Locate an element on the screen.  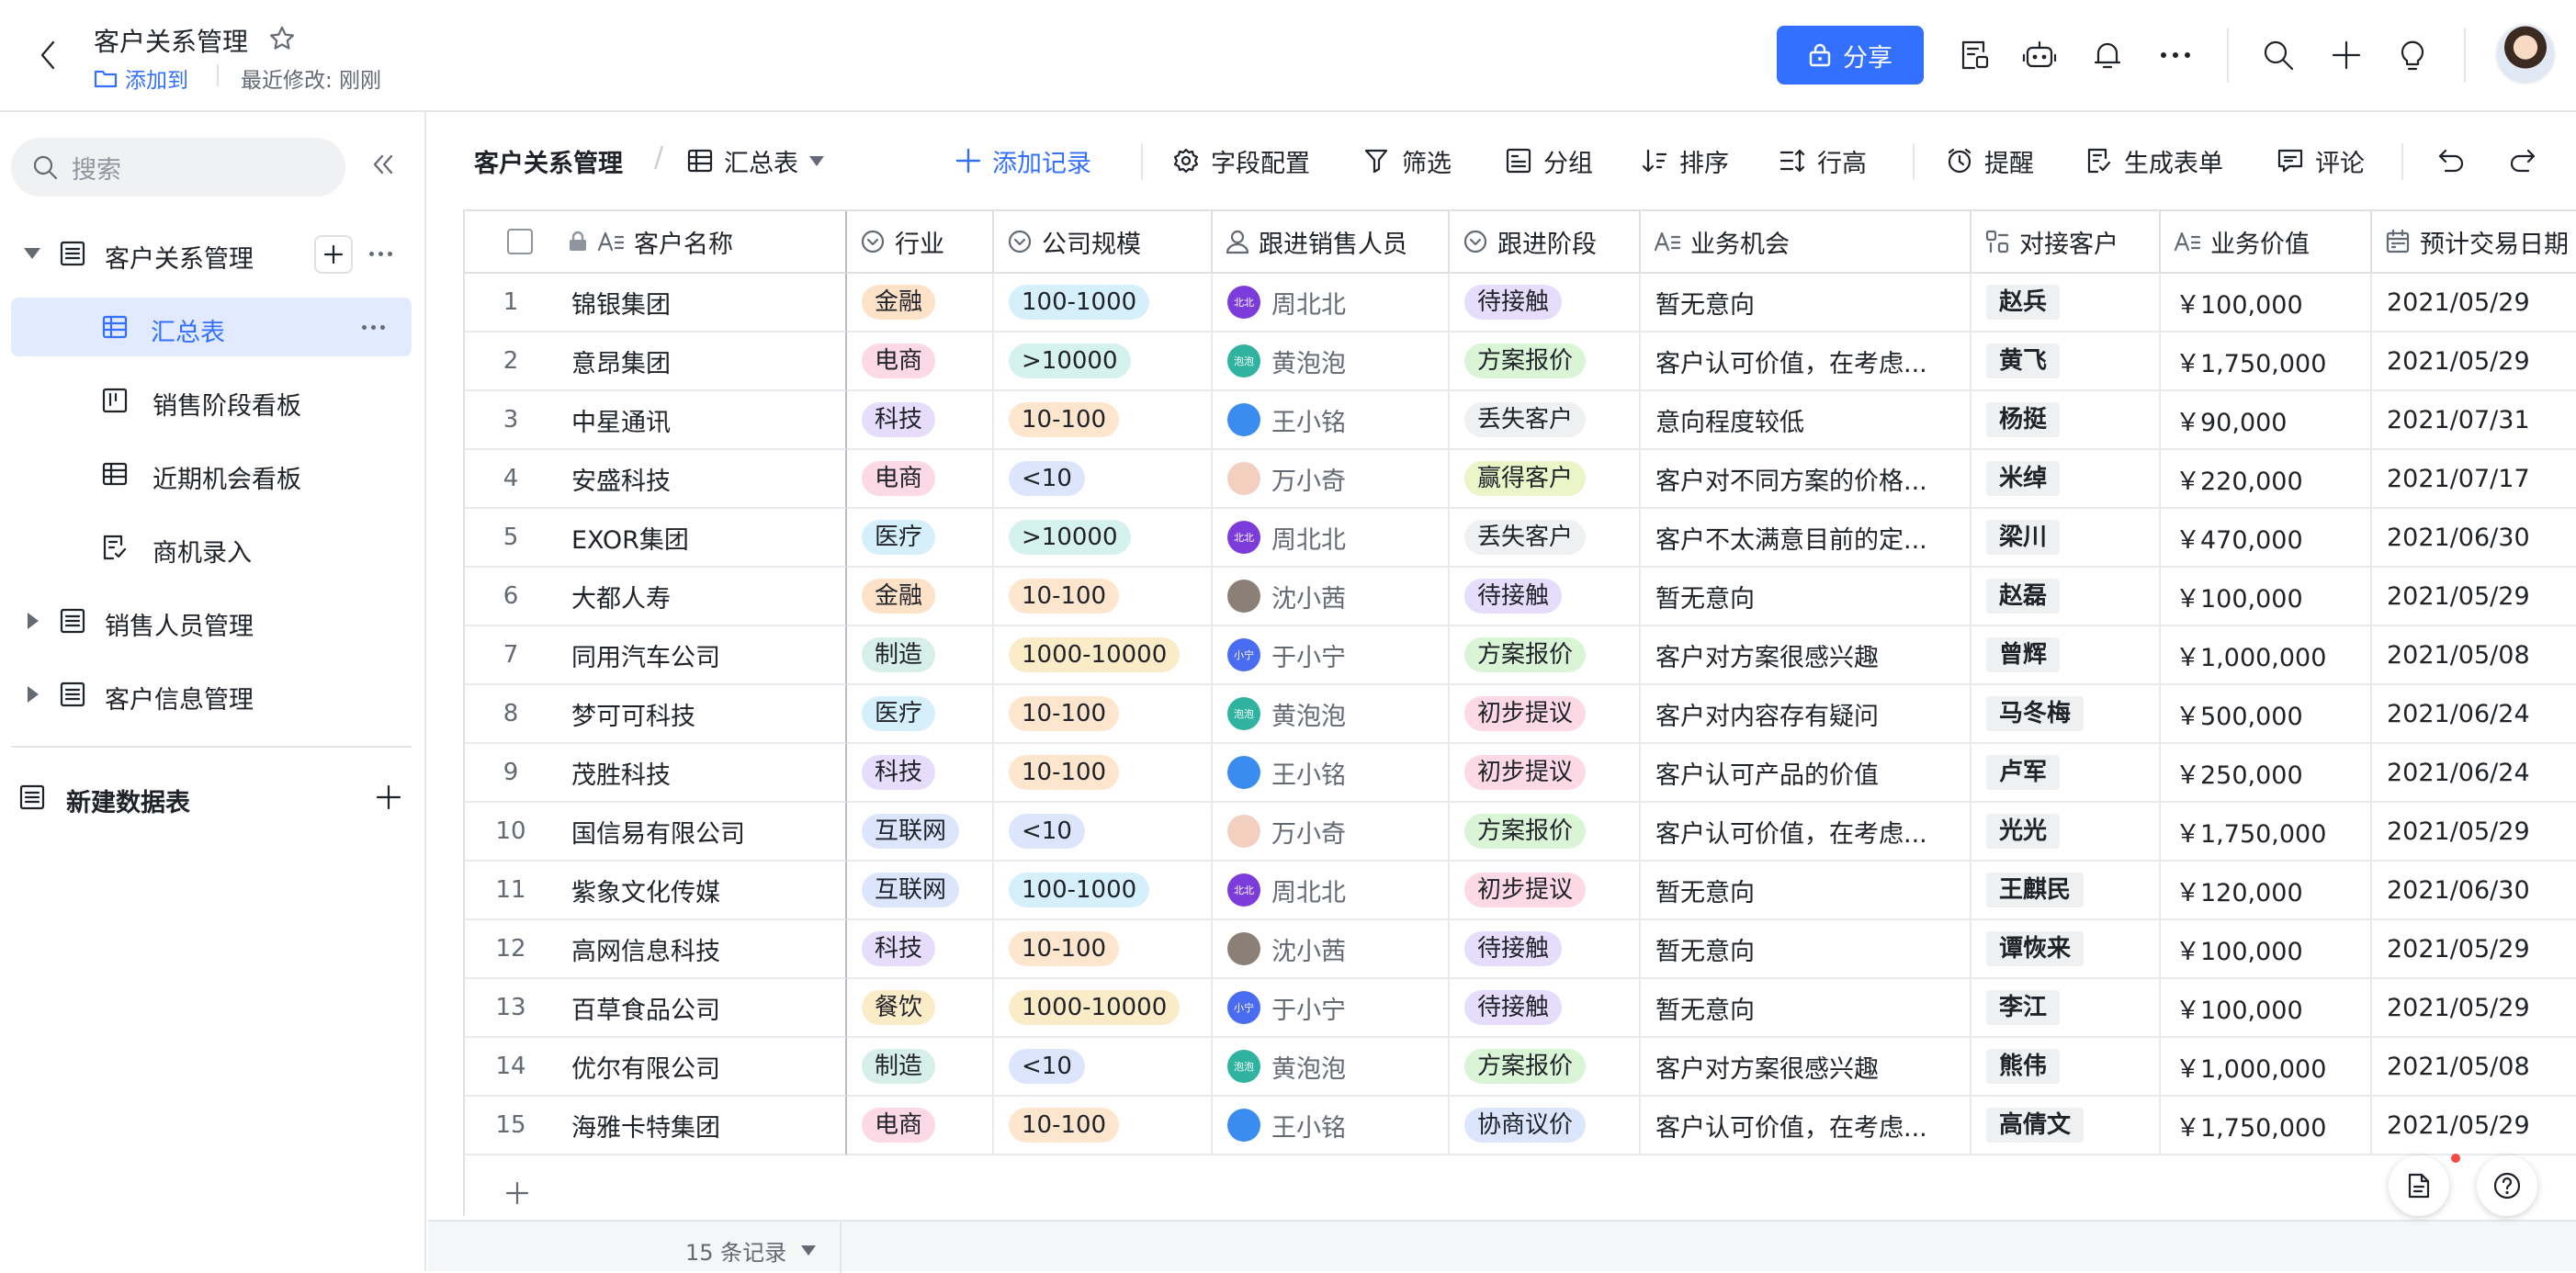
back-button is located at coordinates (47, 55).